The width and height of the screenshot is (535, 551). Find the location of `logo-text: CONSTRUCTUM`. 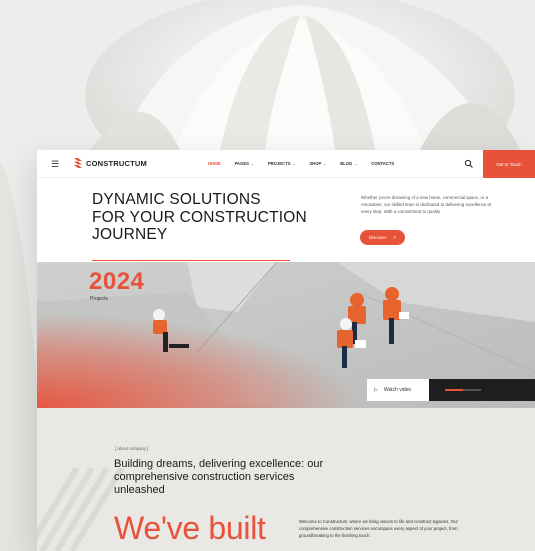

logo-text: CONSTRUCTUM is located at coordinates (116, 163).